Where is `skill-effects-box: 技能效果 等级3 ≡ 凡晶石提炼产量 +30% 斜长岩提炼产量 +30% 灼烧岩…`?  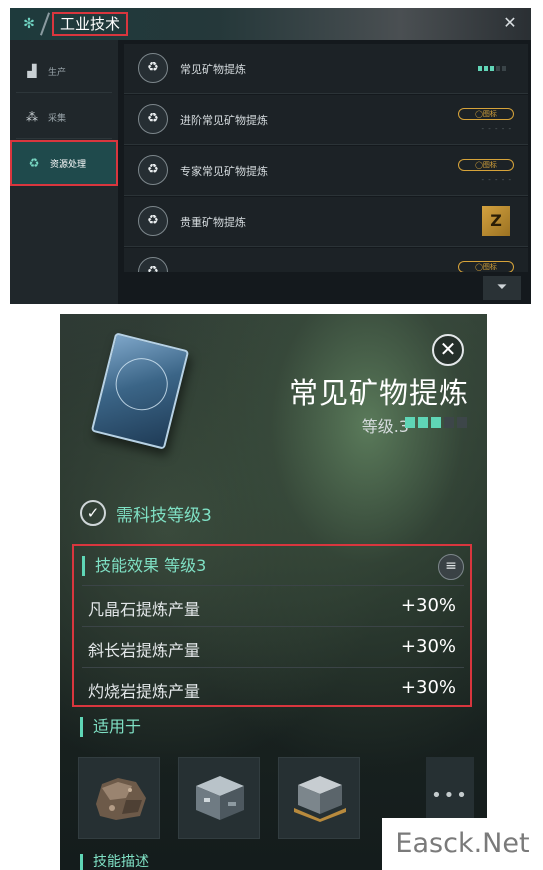
skill-effects-box: 技能效果 等级3 ≡ 凡晶石提炼产量 +30% 斜长岩提炼产量 +30% 灼烧岩… is located at coordinates (272, 625).